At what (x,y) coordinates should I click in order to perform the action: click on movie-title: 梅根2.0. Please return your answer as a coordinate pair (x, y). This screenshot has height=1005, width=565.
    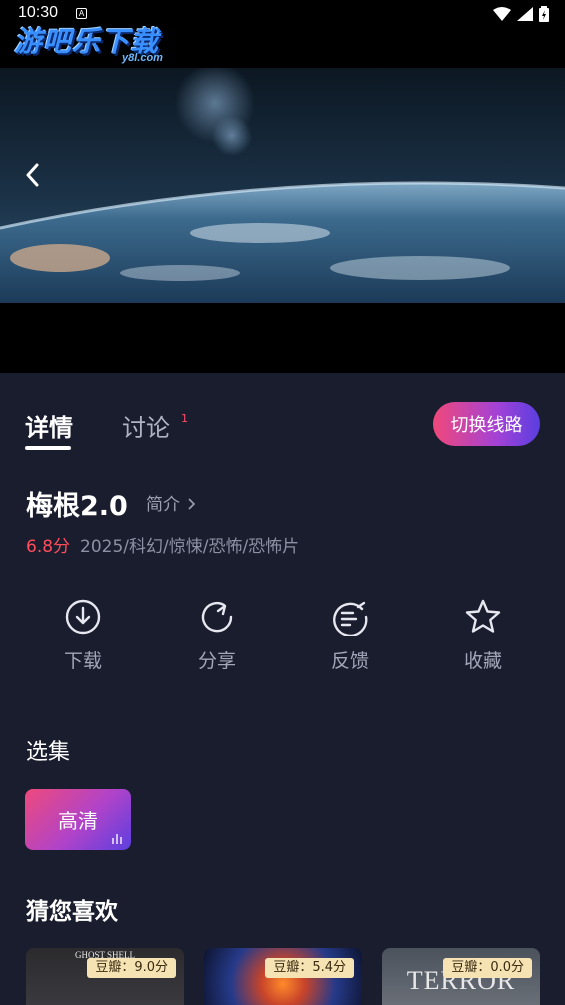
    Looking at the image, I should click on (77, 506).